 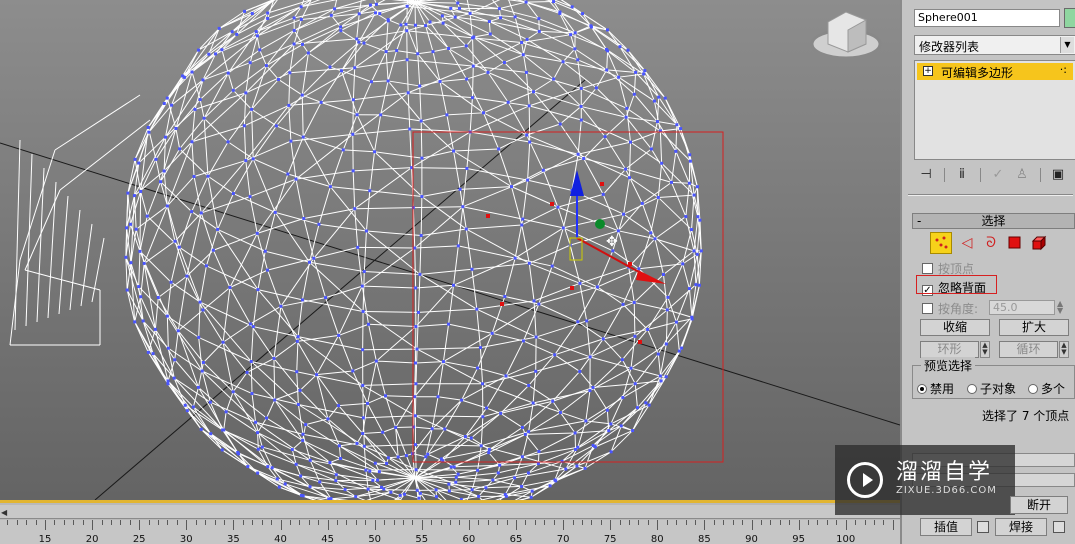 I want to click on stack-item-editable-poly: + 可编辑多边形 ·:, so click(x=995, y=71).